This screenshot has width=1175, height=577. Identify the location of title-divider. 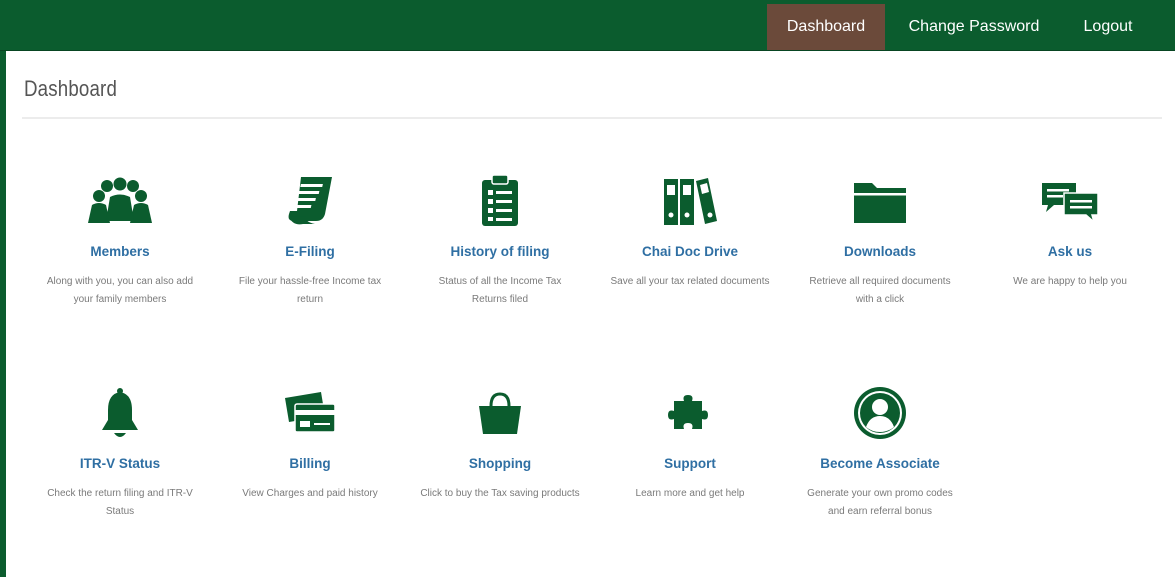
(592, 118).